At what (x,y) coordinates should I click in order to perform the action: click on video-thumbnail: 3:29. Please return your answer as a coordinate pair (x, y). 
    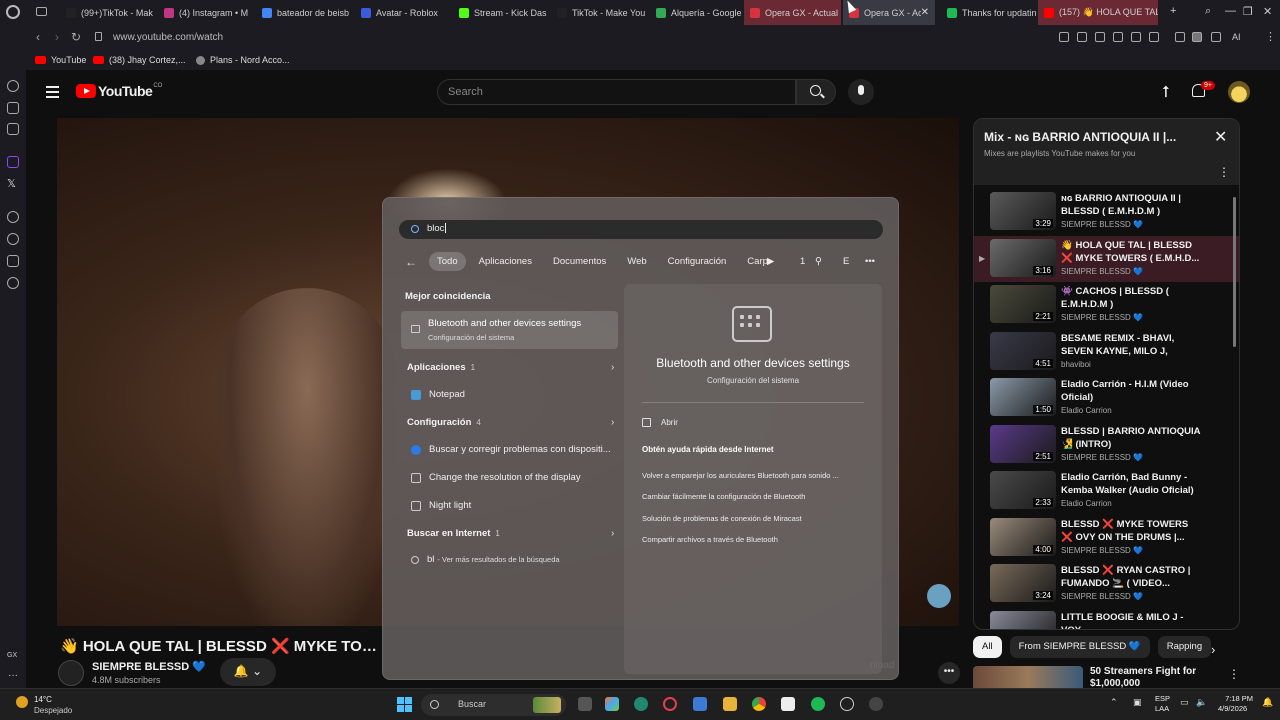
    Looking at the image, I should click on (1023, 211).